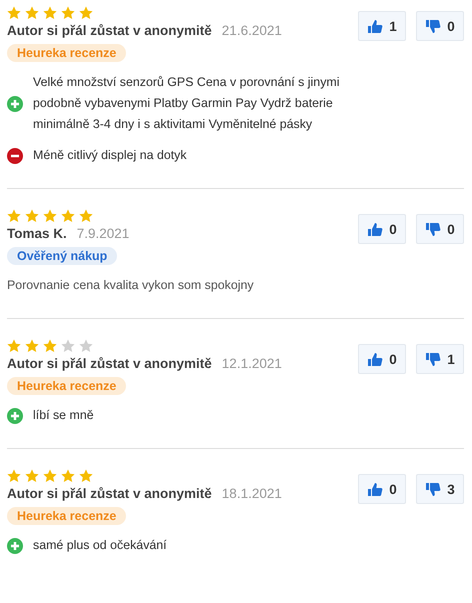  What do you see at coordinates (103, 233) in the screenshot?
I see `review-date: 7.9.2021` at bounding box center [103, 233].